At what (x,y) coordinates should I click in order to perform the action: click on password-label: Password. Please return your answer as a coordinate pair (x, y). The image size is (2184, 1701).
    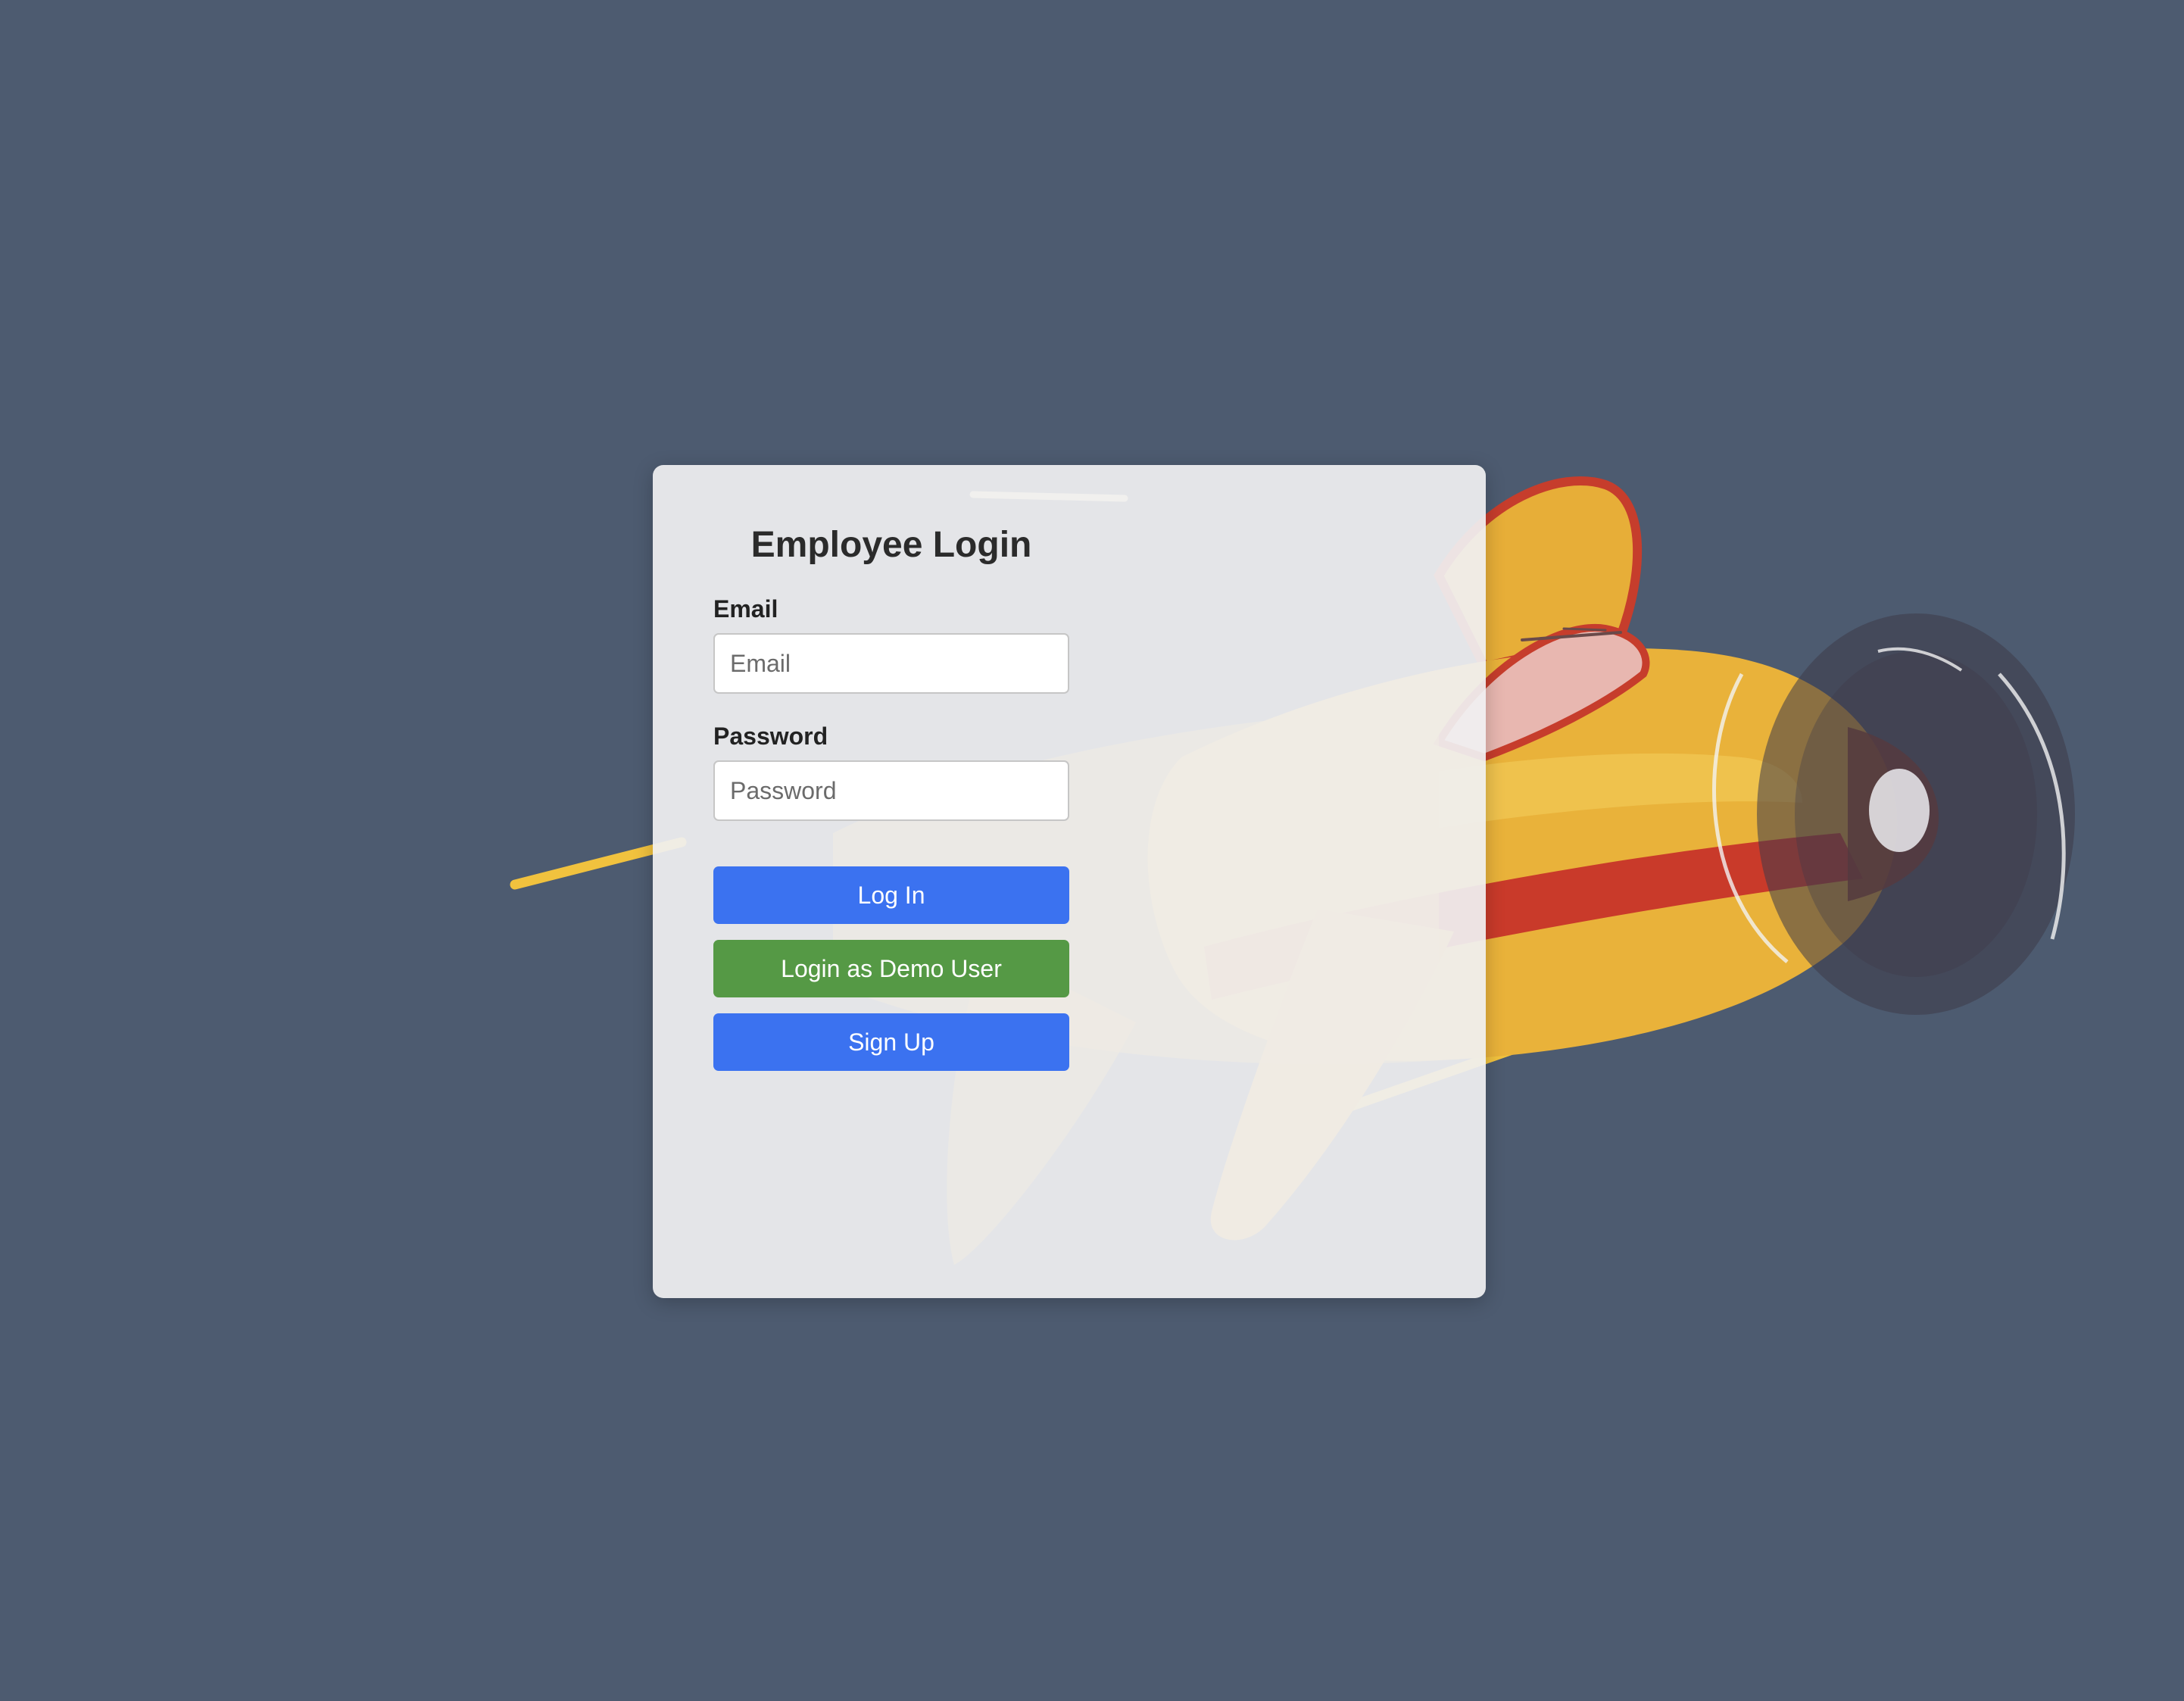
    Looking at the image, I should click on (770, 736).